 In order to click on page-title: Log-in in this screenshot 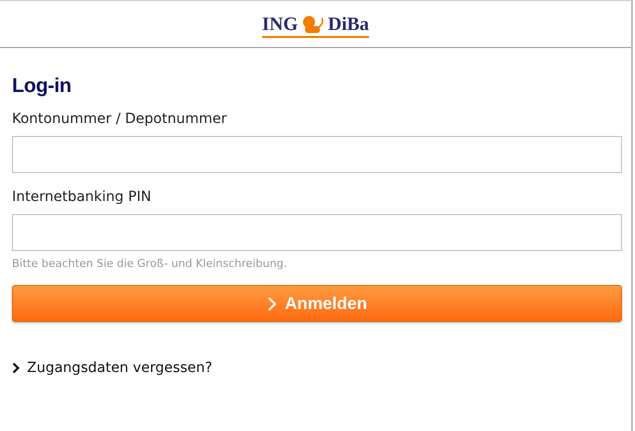, I will do `click(42, 86)`.